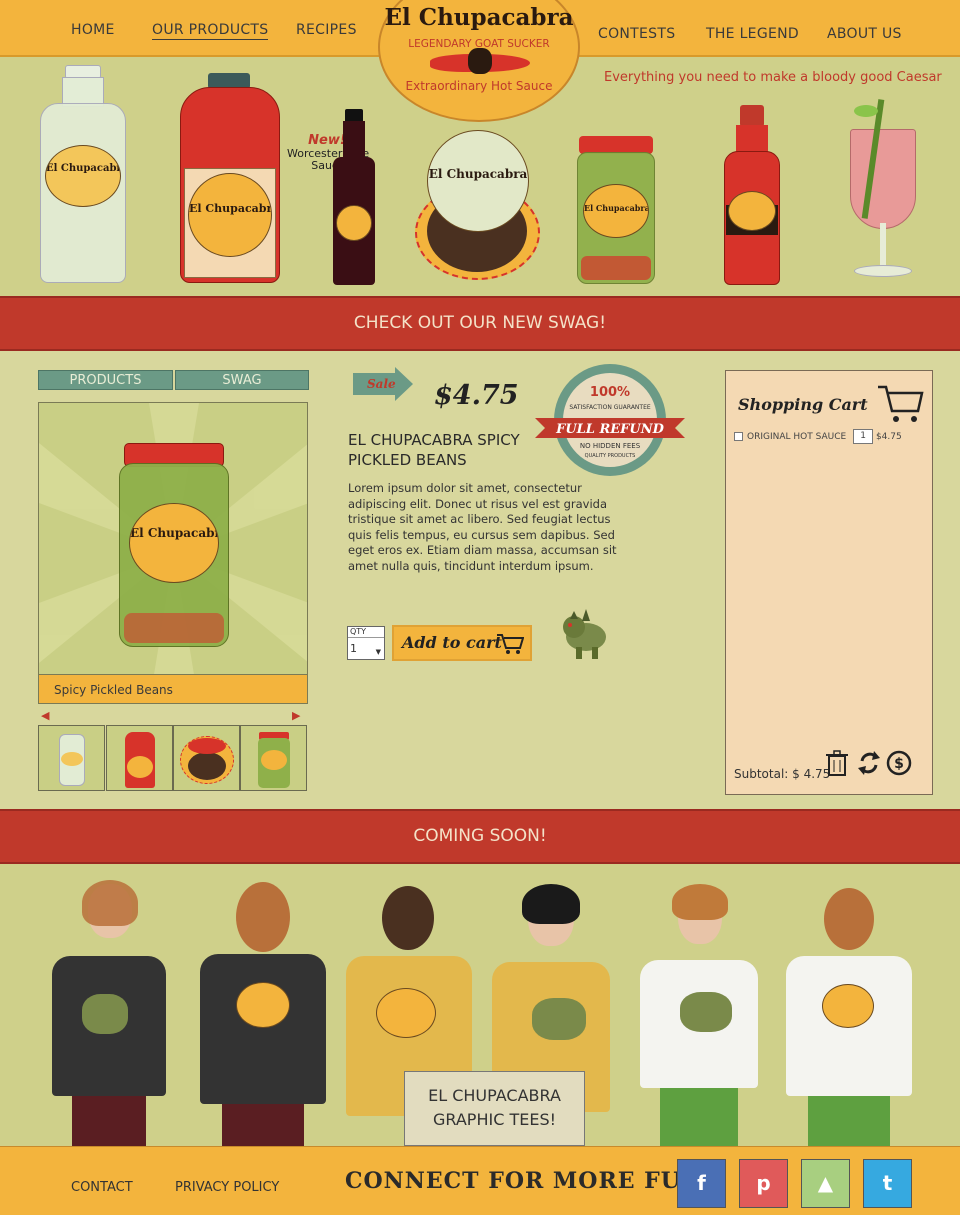  Describe the element at coordinates (797, 437) in the screenshot. I see `cart-item-name: ORIGINAL HOT SAUCE` at that location.